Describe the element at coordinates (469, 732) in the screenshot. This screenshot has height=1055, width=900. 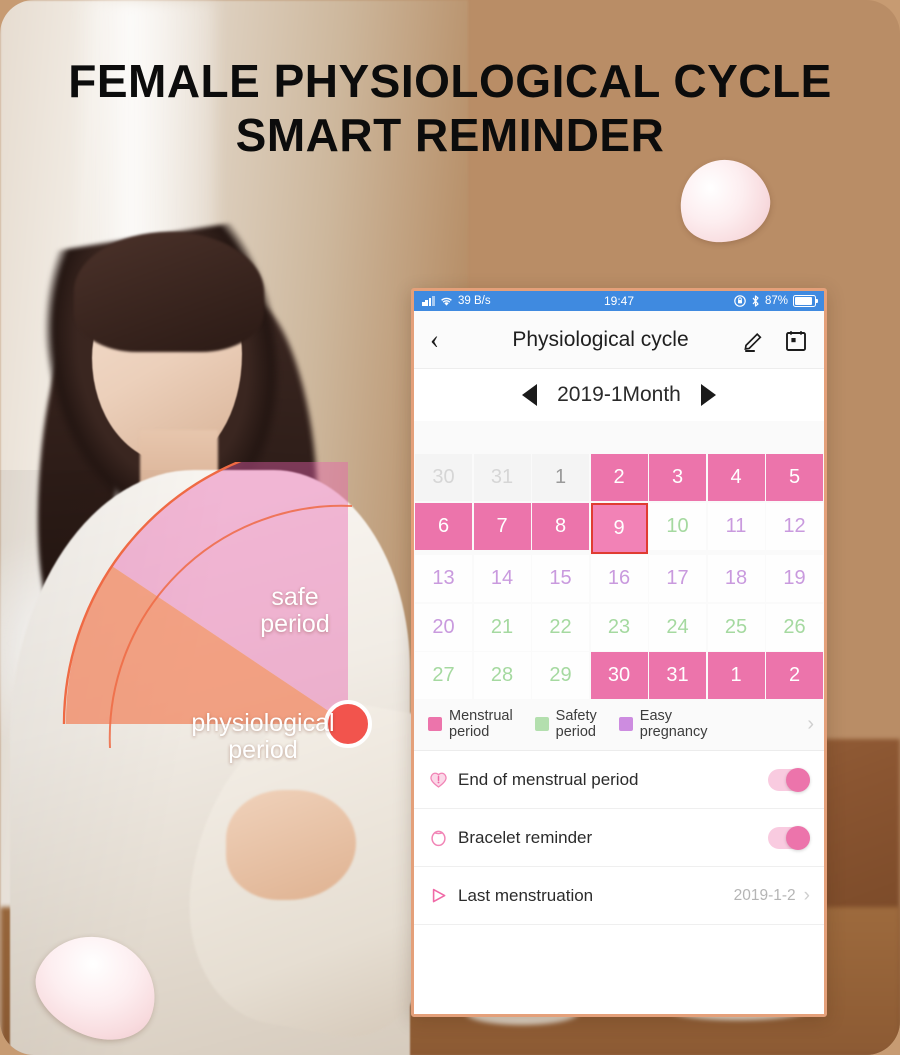
I see `legend-menstrual-line-2: period` at that location.